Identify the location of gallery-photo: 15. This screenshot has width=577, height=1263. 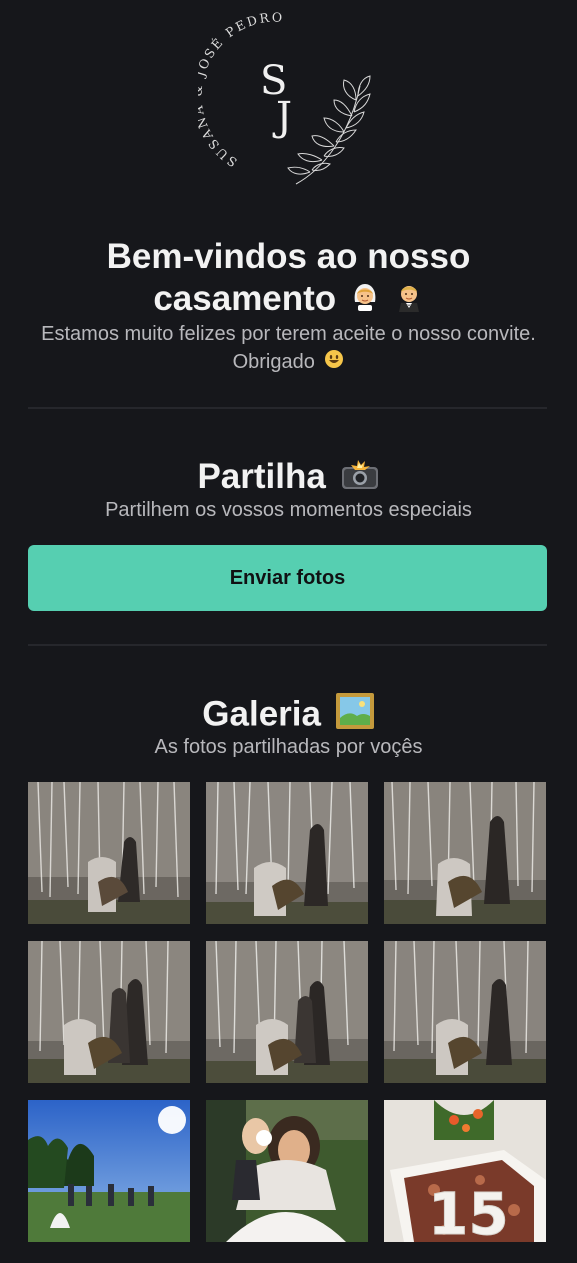
(465, 1171).